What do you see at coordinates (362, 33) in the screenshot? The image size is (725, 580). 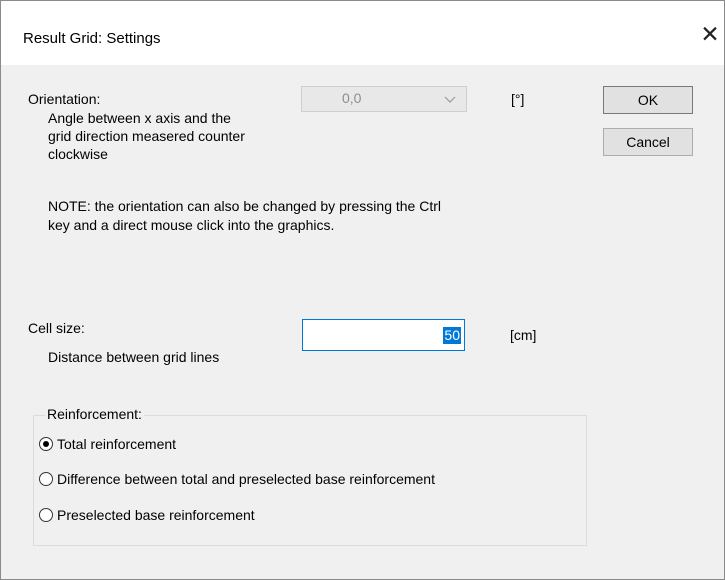 I see `title-bar: Result Grid: Settings ✕` at bounding box center [362, 33].